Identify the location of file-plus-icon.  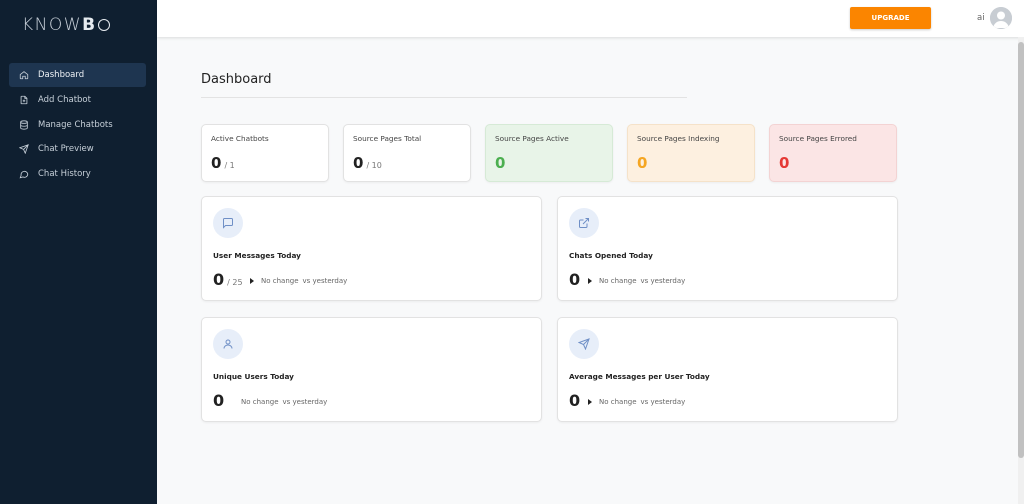
(24, 100).